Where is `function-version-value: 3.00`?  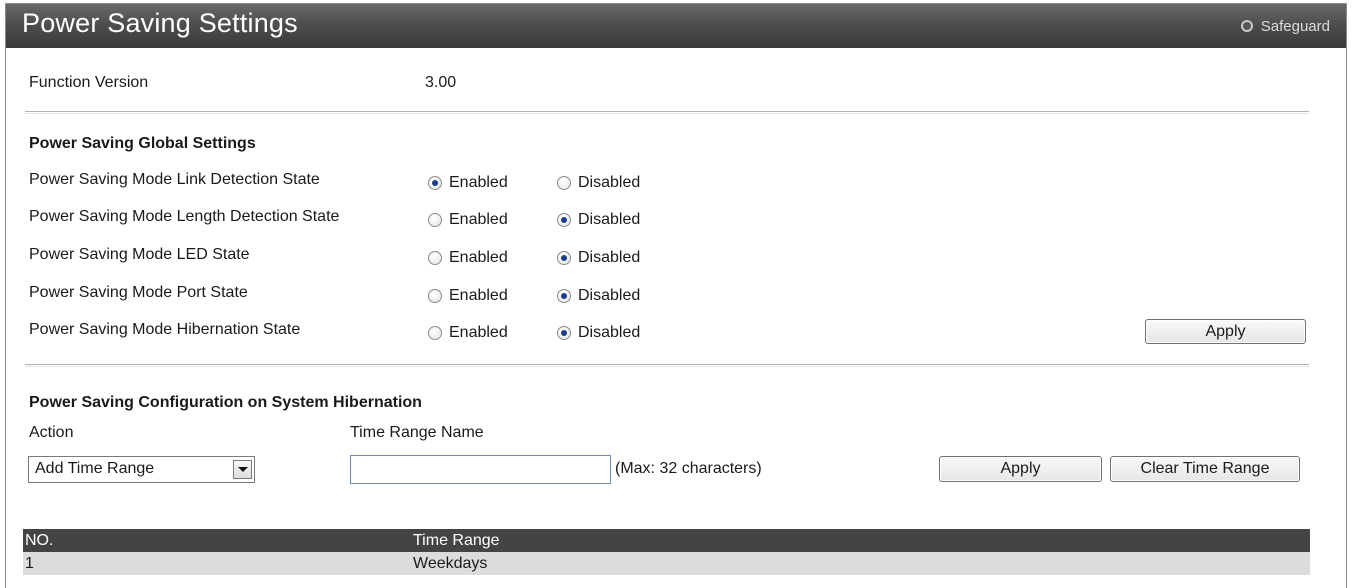 function-version-value: 3.00 is located at coordinates (441, 82).